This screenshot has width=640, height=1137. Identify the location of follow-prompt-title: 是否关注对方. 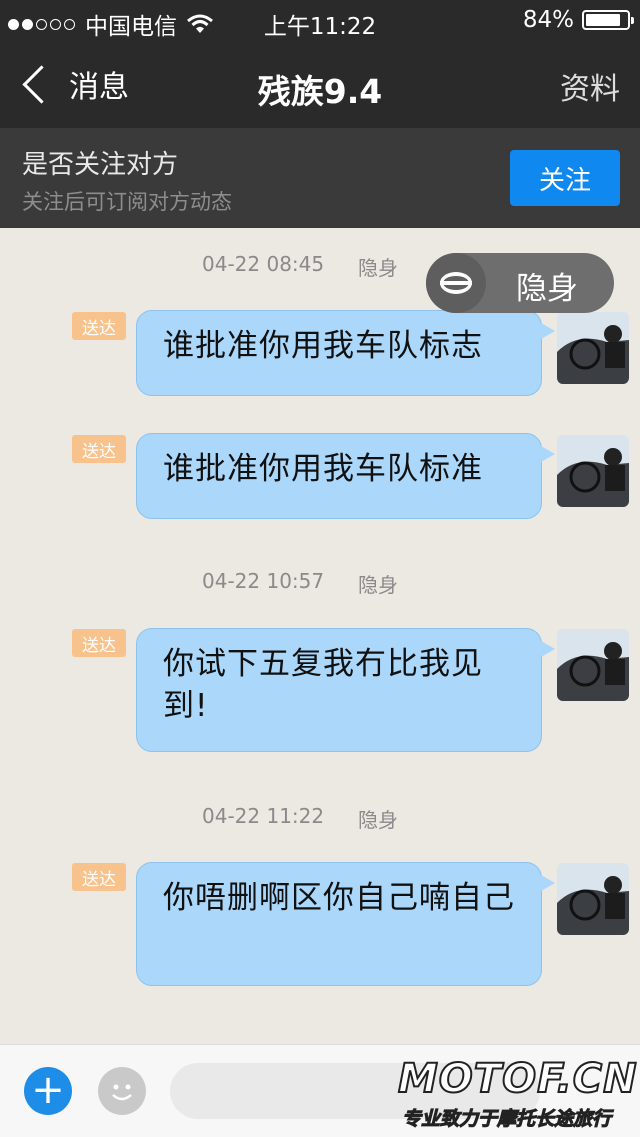
(100, 165).